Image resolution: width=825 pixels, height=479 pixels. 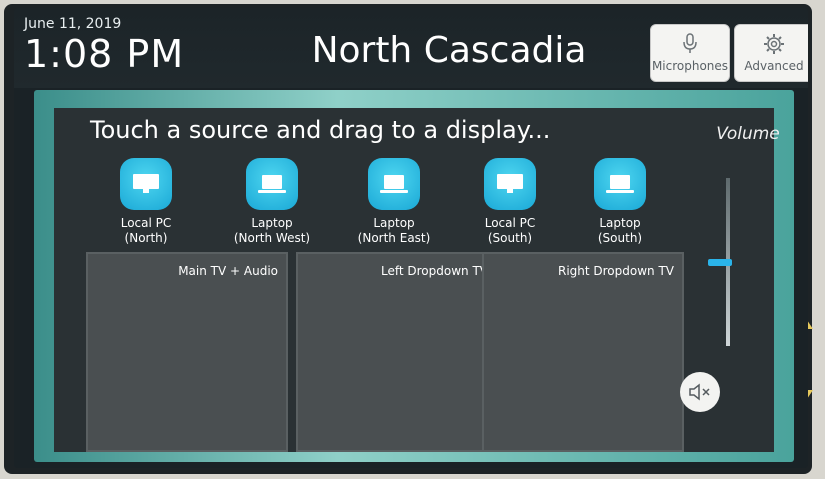 I want to click on microphones-label: Microphones, so click(x=690, y=66).